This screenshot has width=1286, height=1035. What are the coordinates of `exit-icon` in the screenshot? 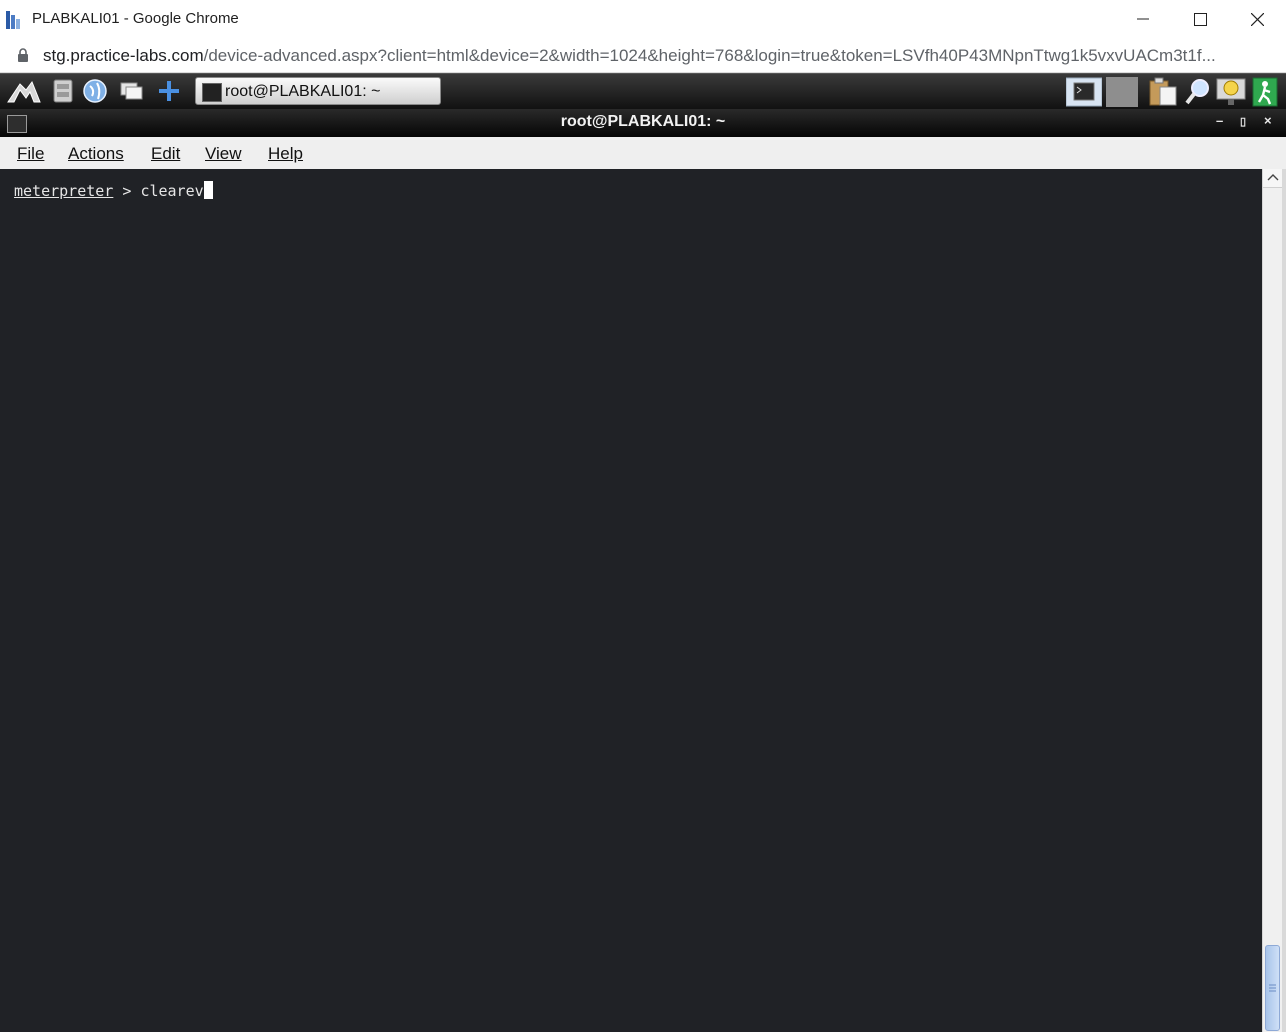 It's located at (1265, 92).